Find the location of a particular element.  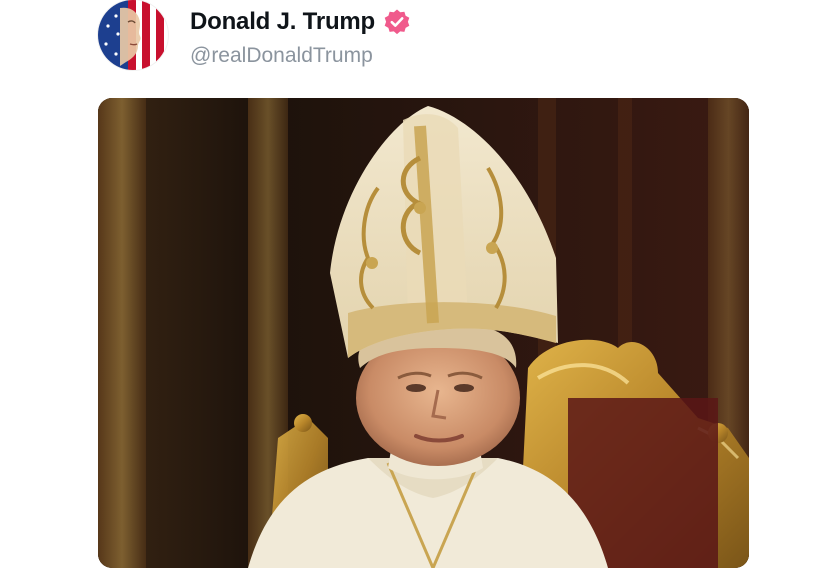

verified-badge-icon is located at coordinates (397, 22).